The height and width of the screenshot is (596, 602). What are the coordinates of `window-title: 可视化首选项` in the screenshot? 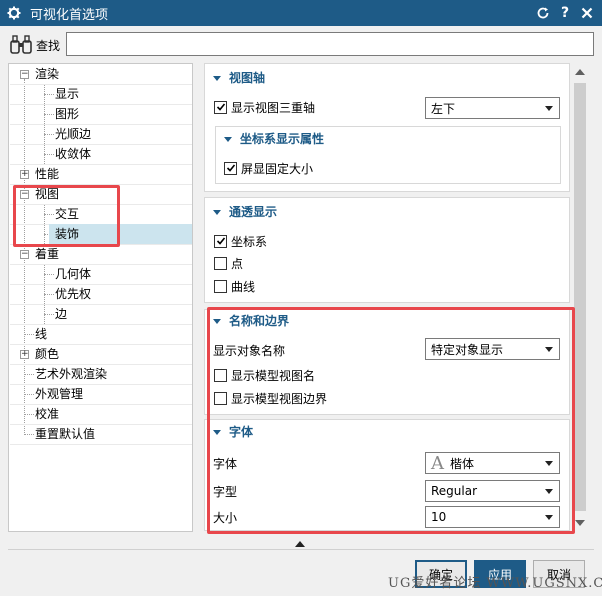 It's located at (69, 15).